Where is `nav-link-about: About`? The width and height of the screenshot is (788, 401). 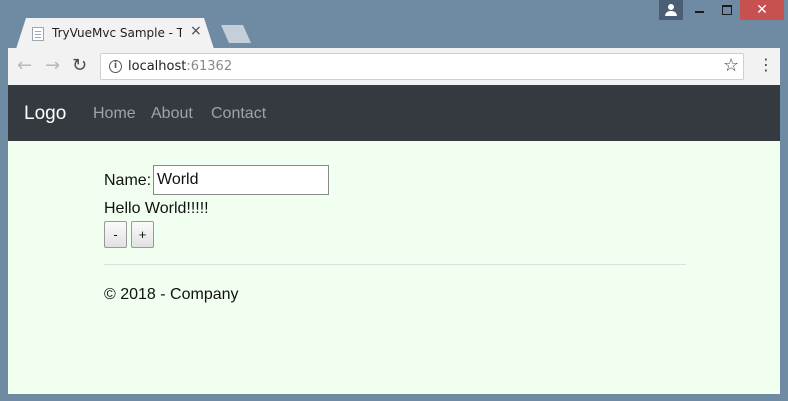 nav-link-about: About is located at coordinates (172, 114).